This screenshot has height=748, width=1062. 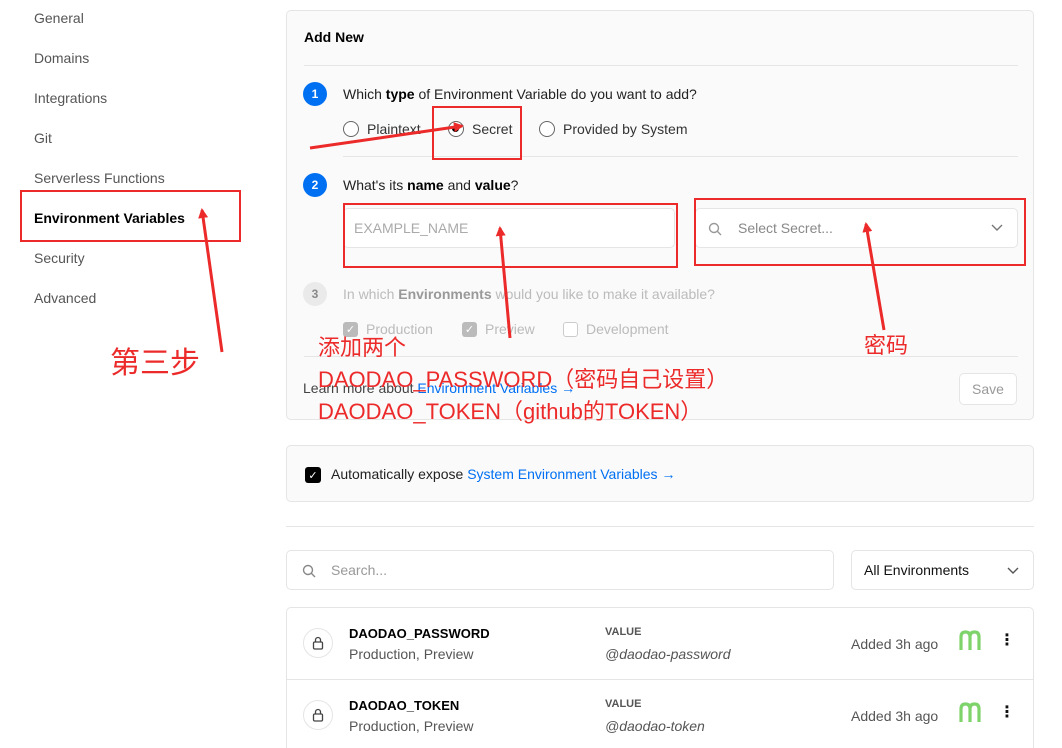 What do you see at coordinates (309, 571) in the screenshot?
I see `search-icon` at bounding box center [309, 571].